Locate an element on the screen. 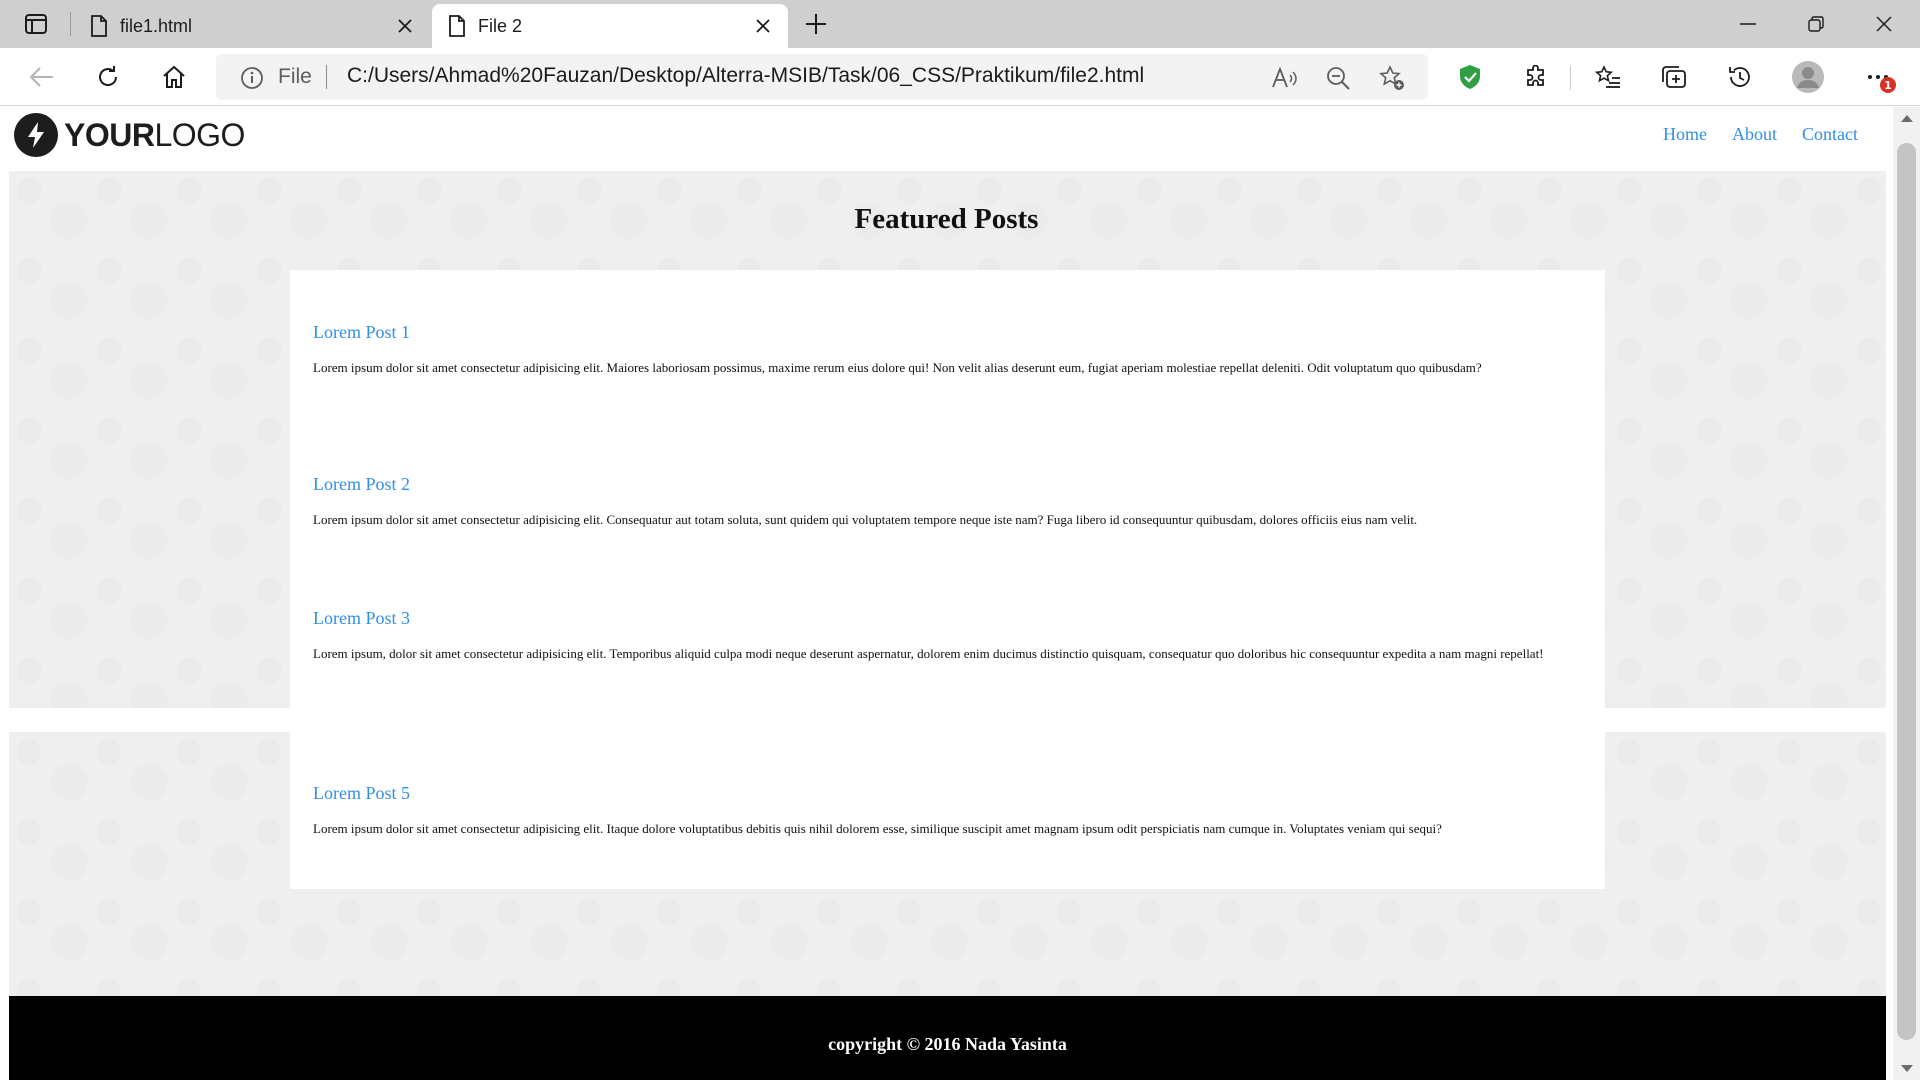 This screenshot has height=1080, width=1920. new-tab-button is located at coordinates (816, 24).